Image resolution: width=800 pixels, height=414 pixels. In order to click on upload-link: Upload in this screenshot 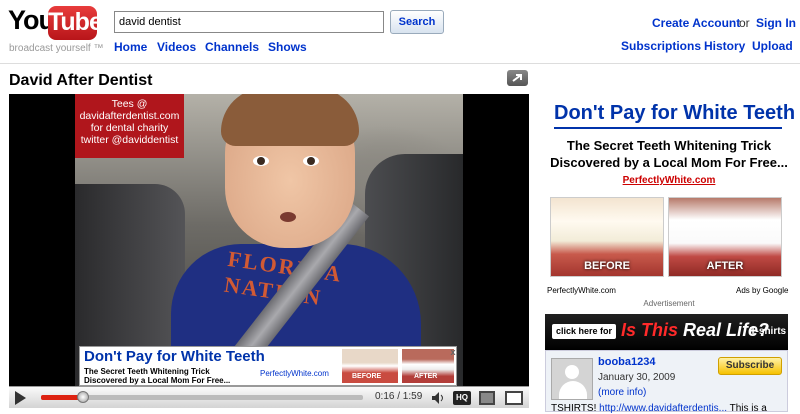, I will do `click(772, 46)`.